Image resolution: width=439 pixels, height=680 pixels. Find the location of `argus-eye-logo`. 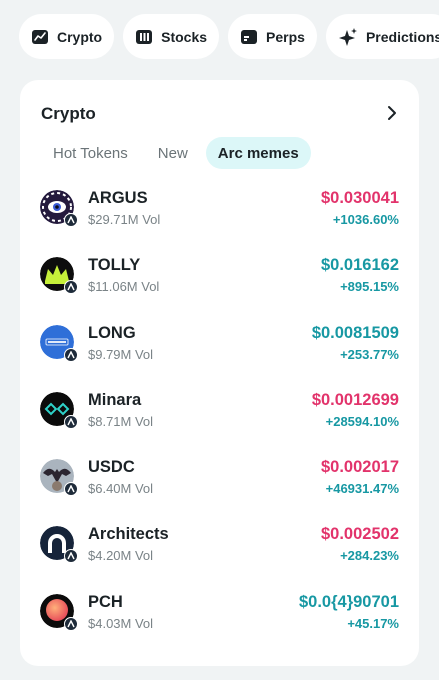

argus-eye-logo is located at coordinates (59, 208).